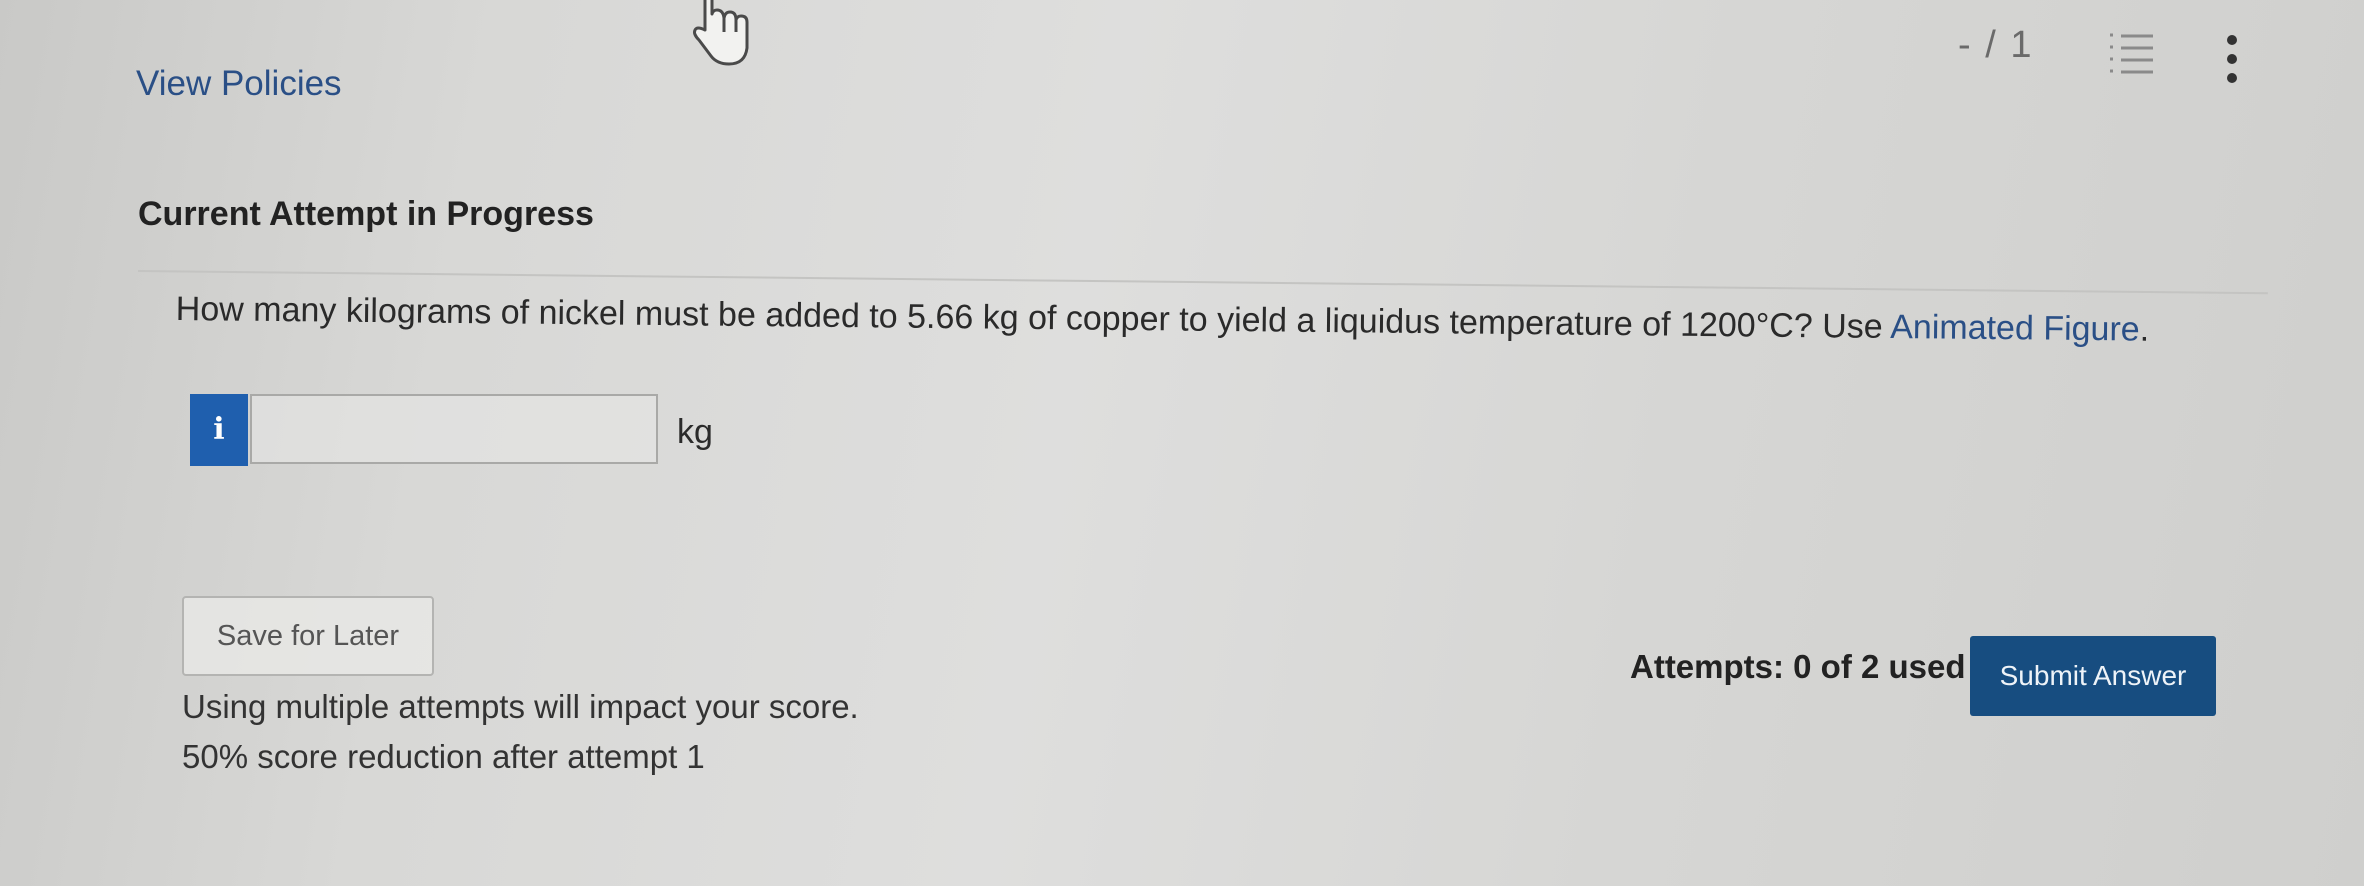  Describe the element at coordinates (2093, 676) in the screenshot. I see `submit-answer-button: Submit Answer` at that location.